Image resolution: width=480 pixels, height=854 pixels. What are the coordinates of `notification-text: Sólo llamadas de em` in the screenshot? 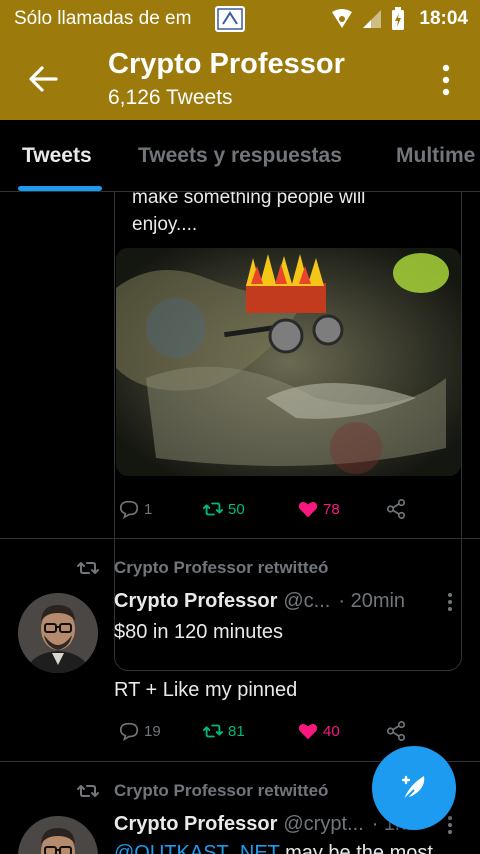 It's located at (103, 18).